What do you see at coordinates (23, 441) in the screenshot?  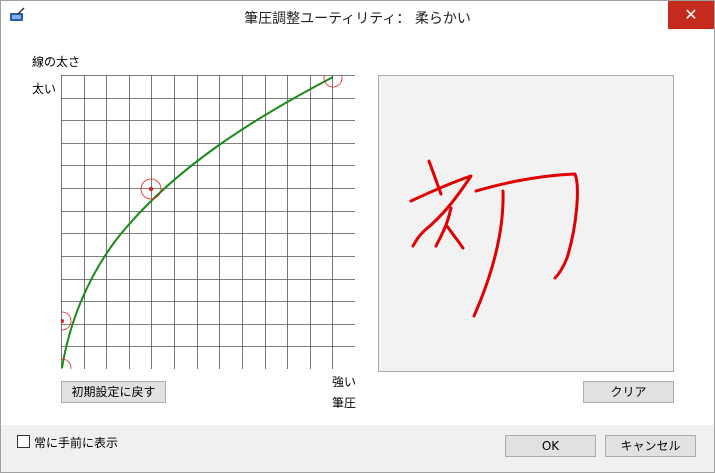 I see `always-on-top-checkbox` at bounding box center [23, 441].